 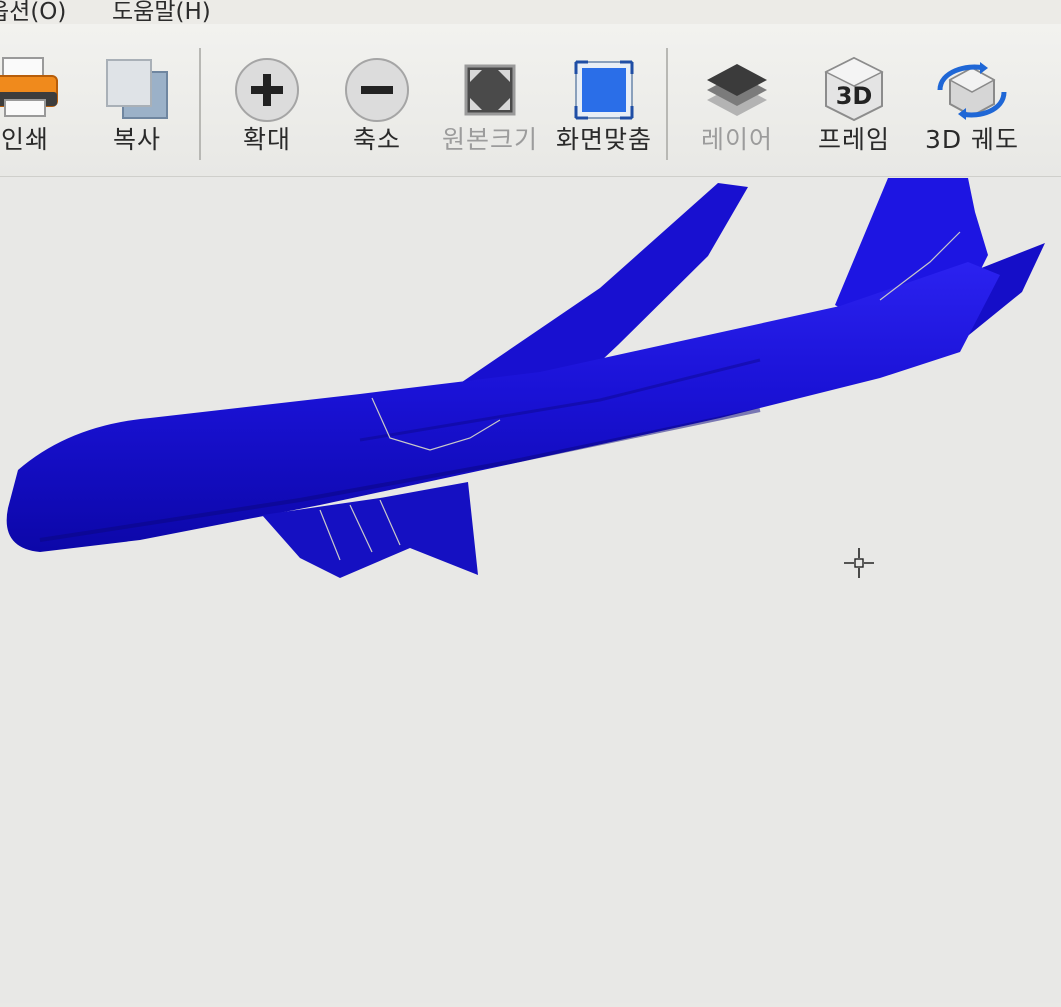 I want to click on 3d-frame-icon: 3D, so click(x=854, y=89).